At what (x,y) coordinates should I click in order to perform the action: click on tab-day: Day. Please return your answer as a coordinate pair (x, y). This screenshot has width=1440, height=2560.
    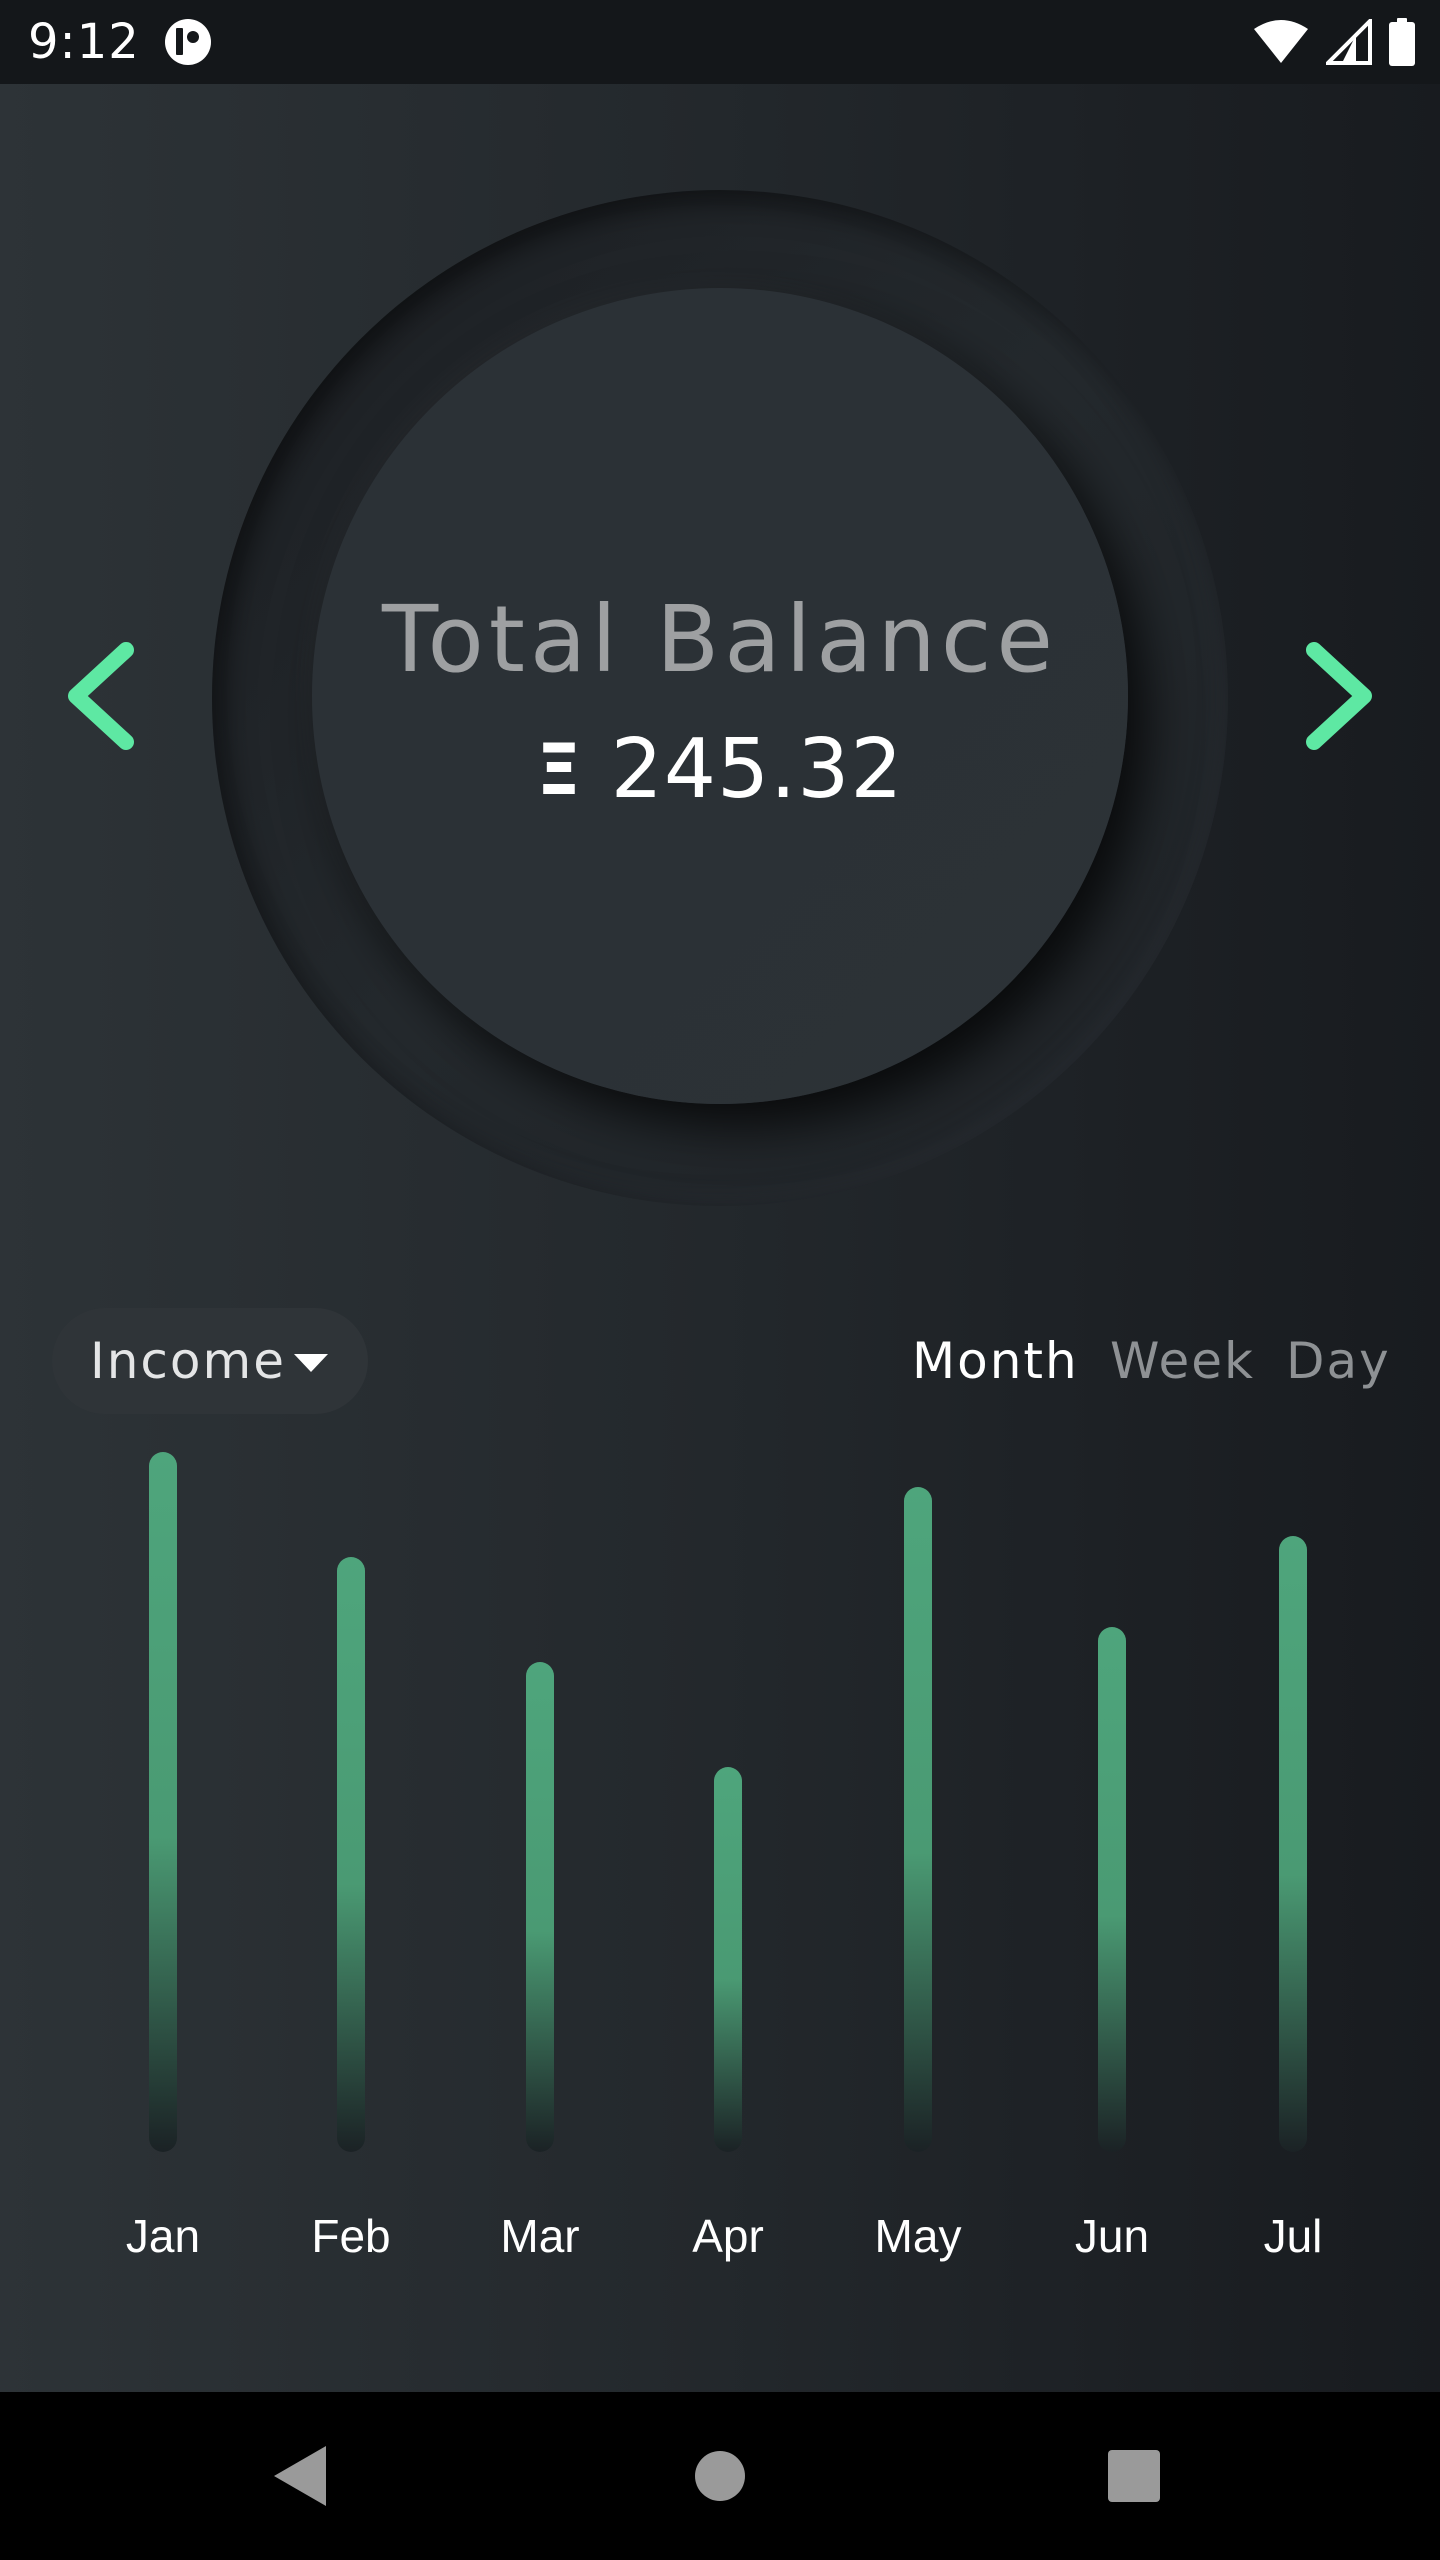
    Looking at the image, I should click on (1338, 1361).